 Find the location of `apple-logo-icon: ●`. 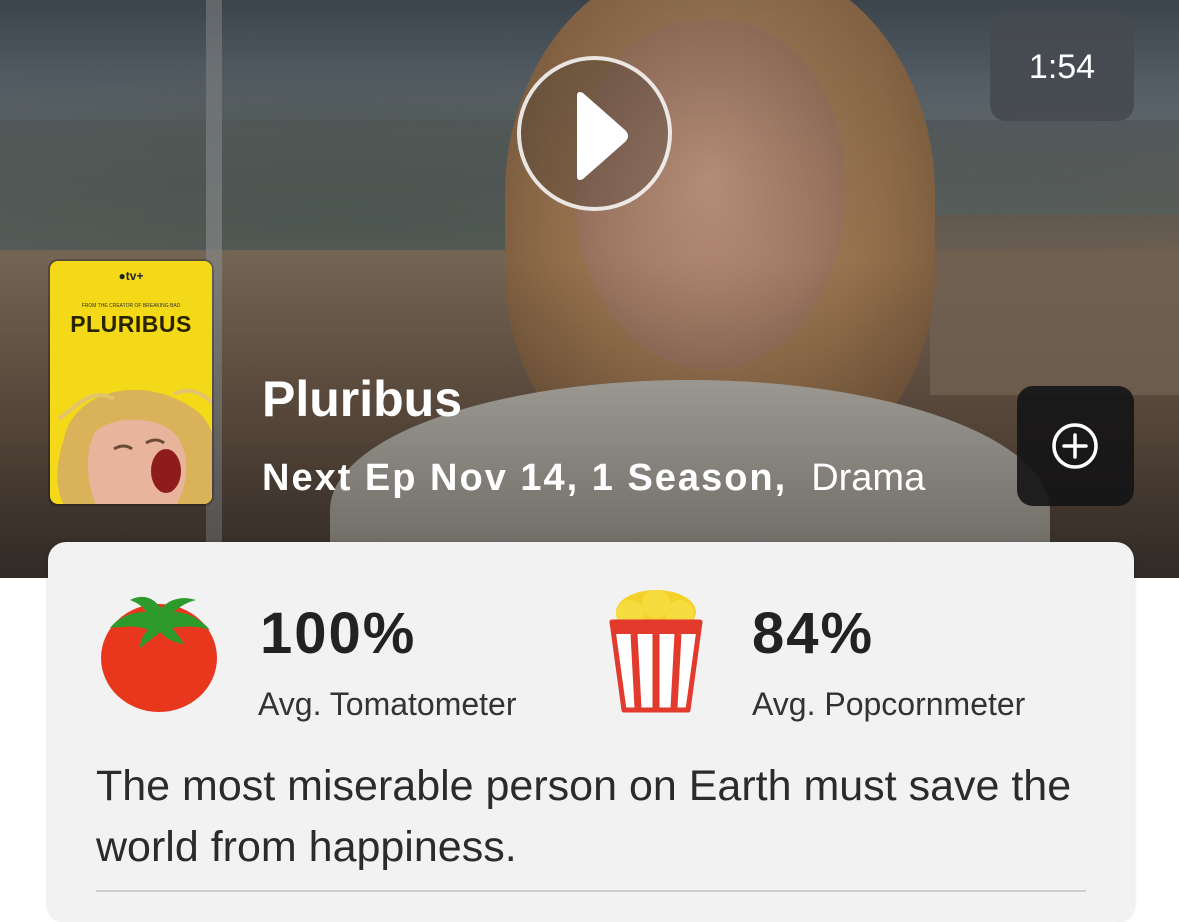

apple-logo-icon: ● is located at coordinates (122, 276).